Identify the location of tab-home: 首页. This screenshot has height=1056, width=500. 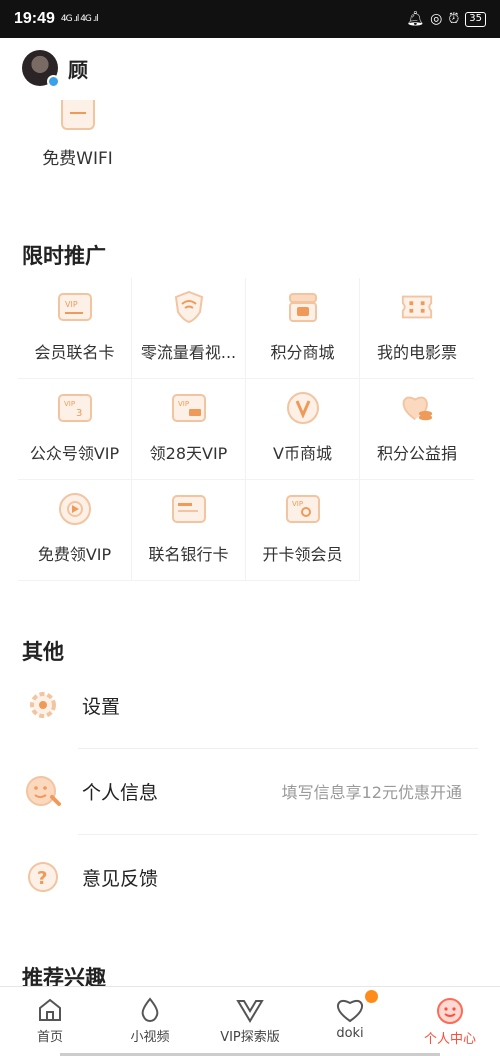
(50, 1021).